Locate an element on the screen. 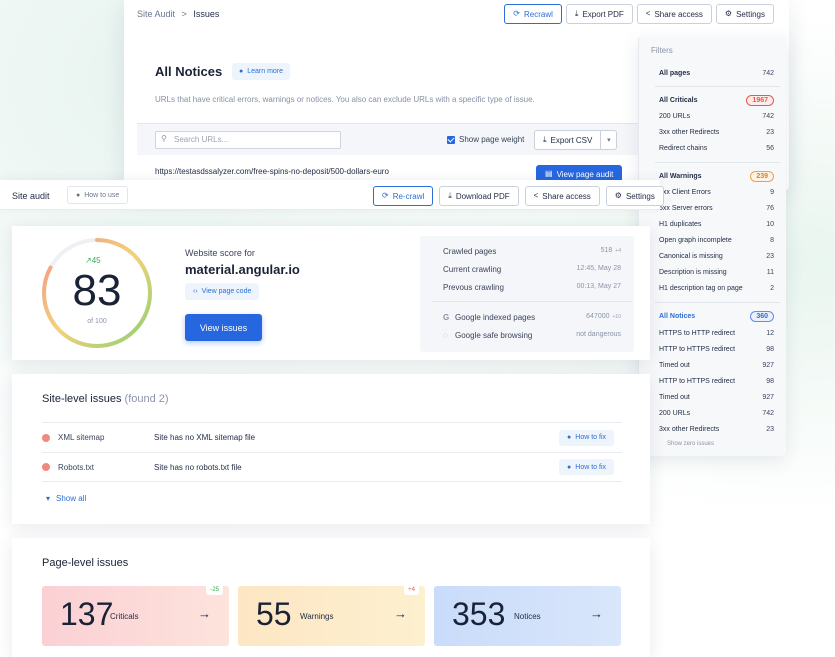 The width and height of the screenshot is (835, 657). stat-label: Current crawling is located at coordinates (472, 269).